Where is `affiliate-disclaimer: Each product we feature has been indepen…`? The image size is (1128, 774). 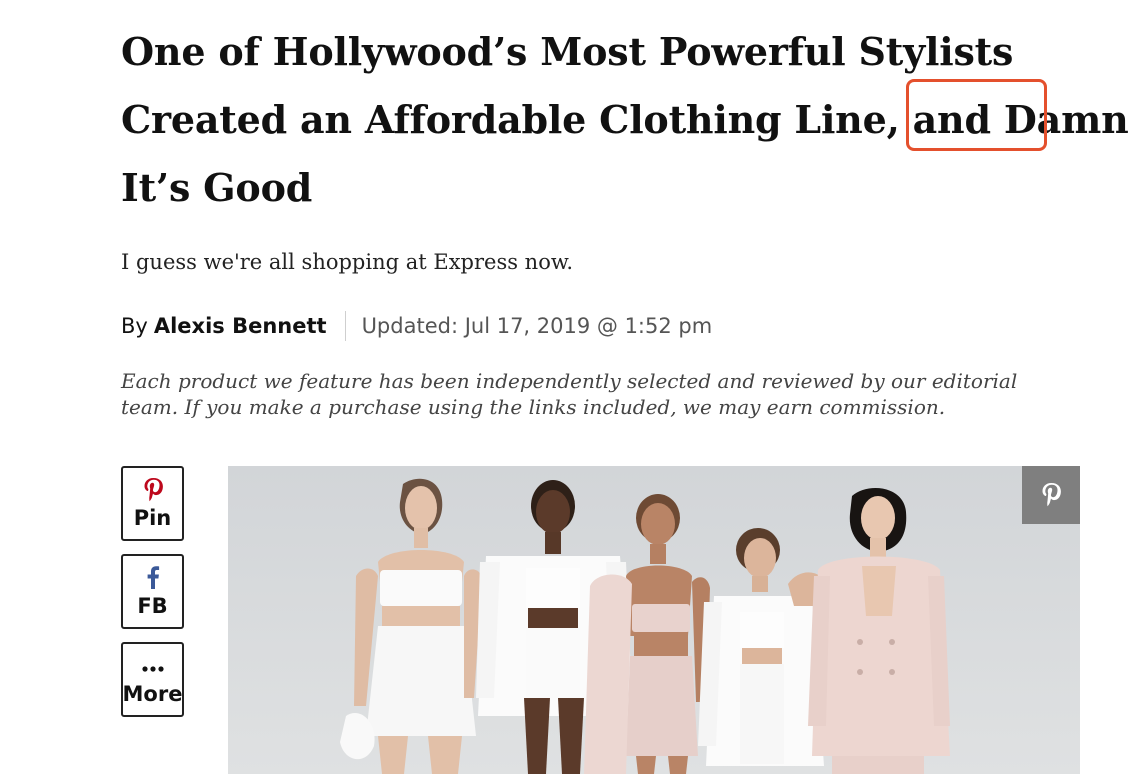 affiliate-disclaimer: Each product we feature has been indepen… is located at coordinates (569, 394).